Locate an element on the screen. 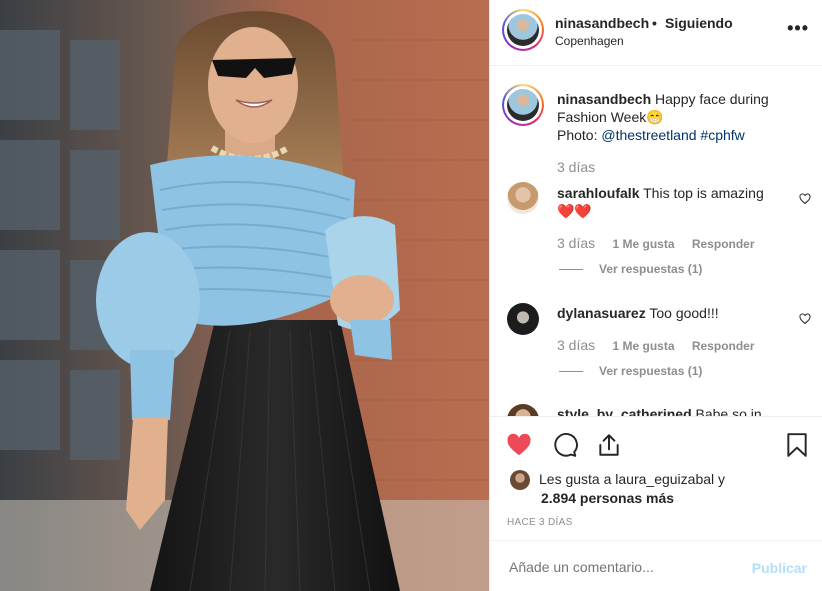 This screenshot has height=591, width=822. caption-time: 3 días is located at coordinates (576, 167).